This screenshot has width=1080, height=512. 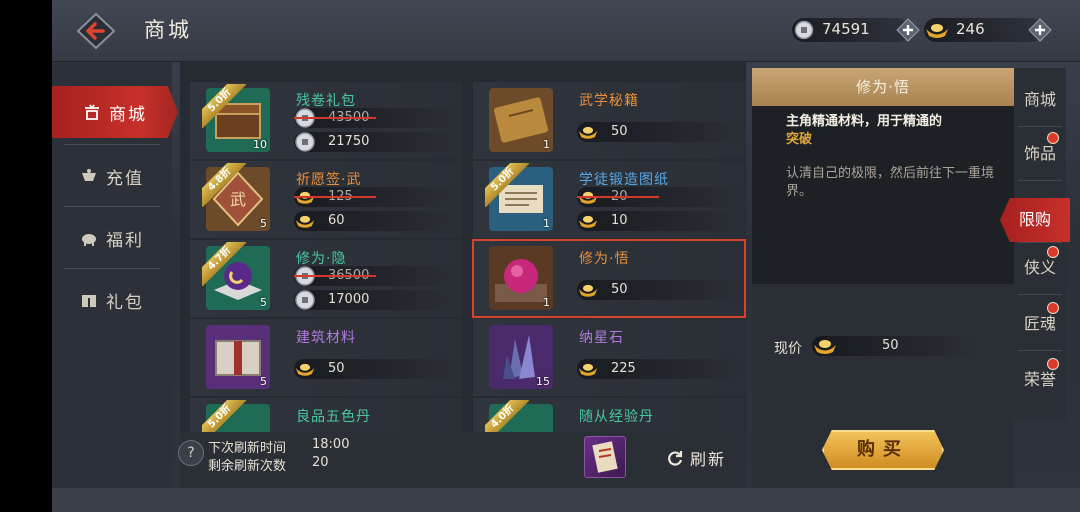 I want to click on menu-item-recharge: 充值, so click(x=112, y=176).